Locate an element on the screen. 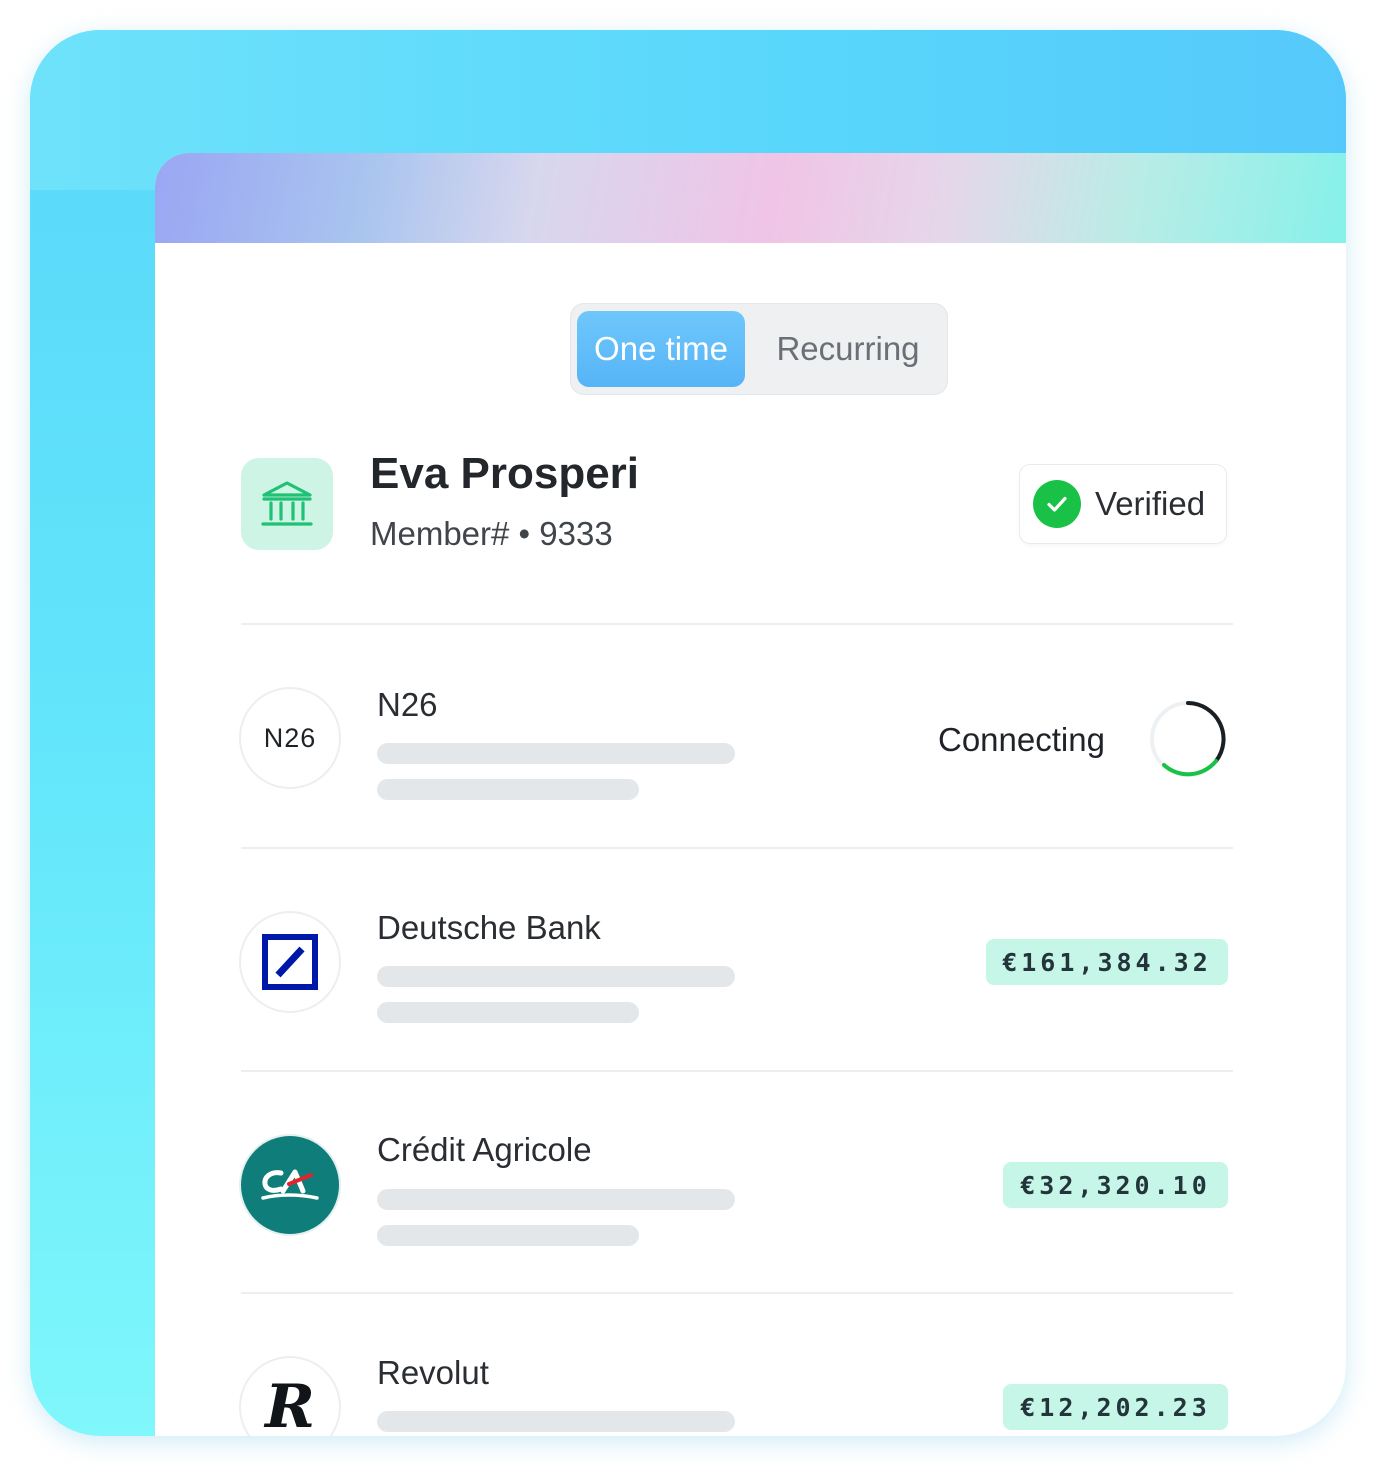  revolut-logo: R is located at coordinates (290, 1397).